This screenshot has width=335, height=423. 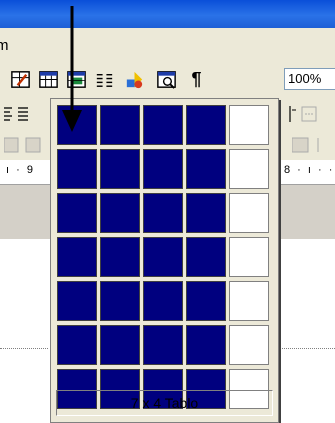 I want to click on document-map-button, so click(x=166, y=79).